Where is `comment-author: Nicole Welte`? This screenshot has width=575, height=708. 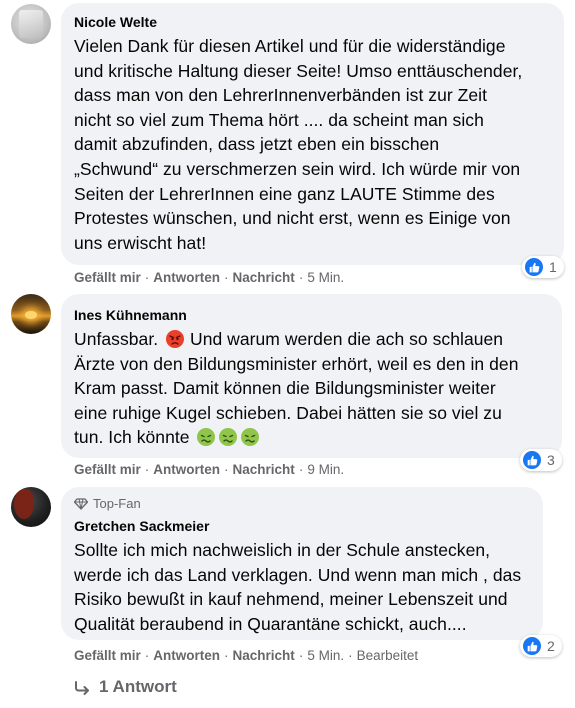 comment-author: Nicole Welte is located at coordinates (115, 22).